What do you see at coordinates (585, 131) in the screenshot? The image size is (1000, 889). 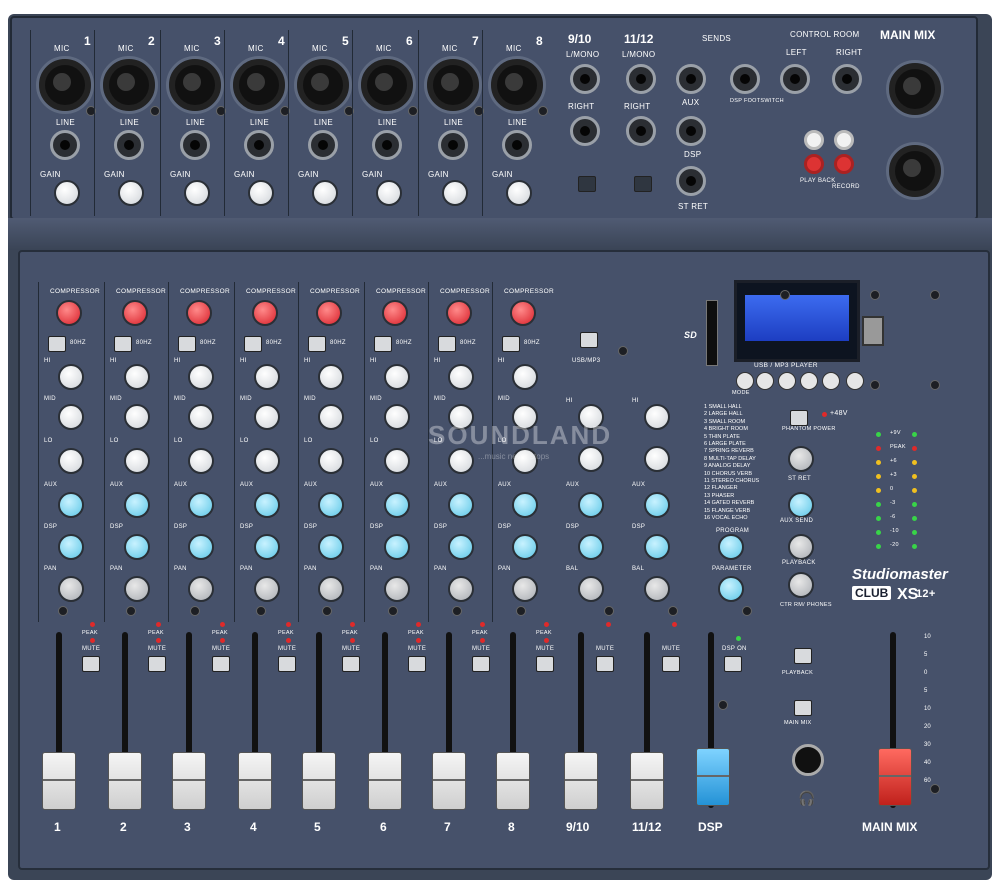 I see `right-jack-input` at bounding box center [585, 131].